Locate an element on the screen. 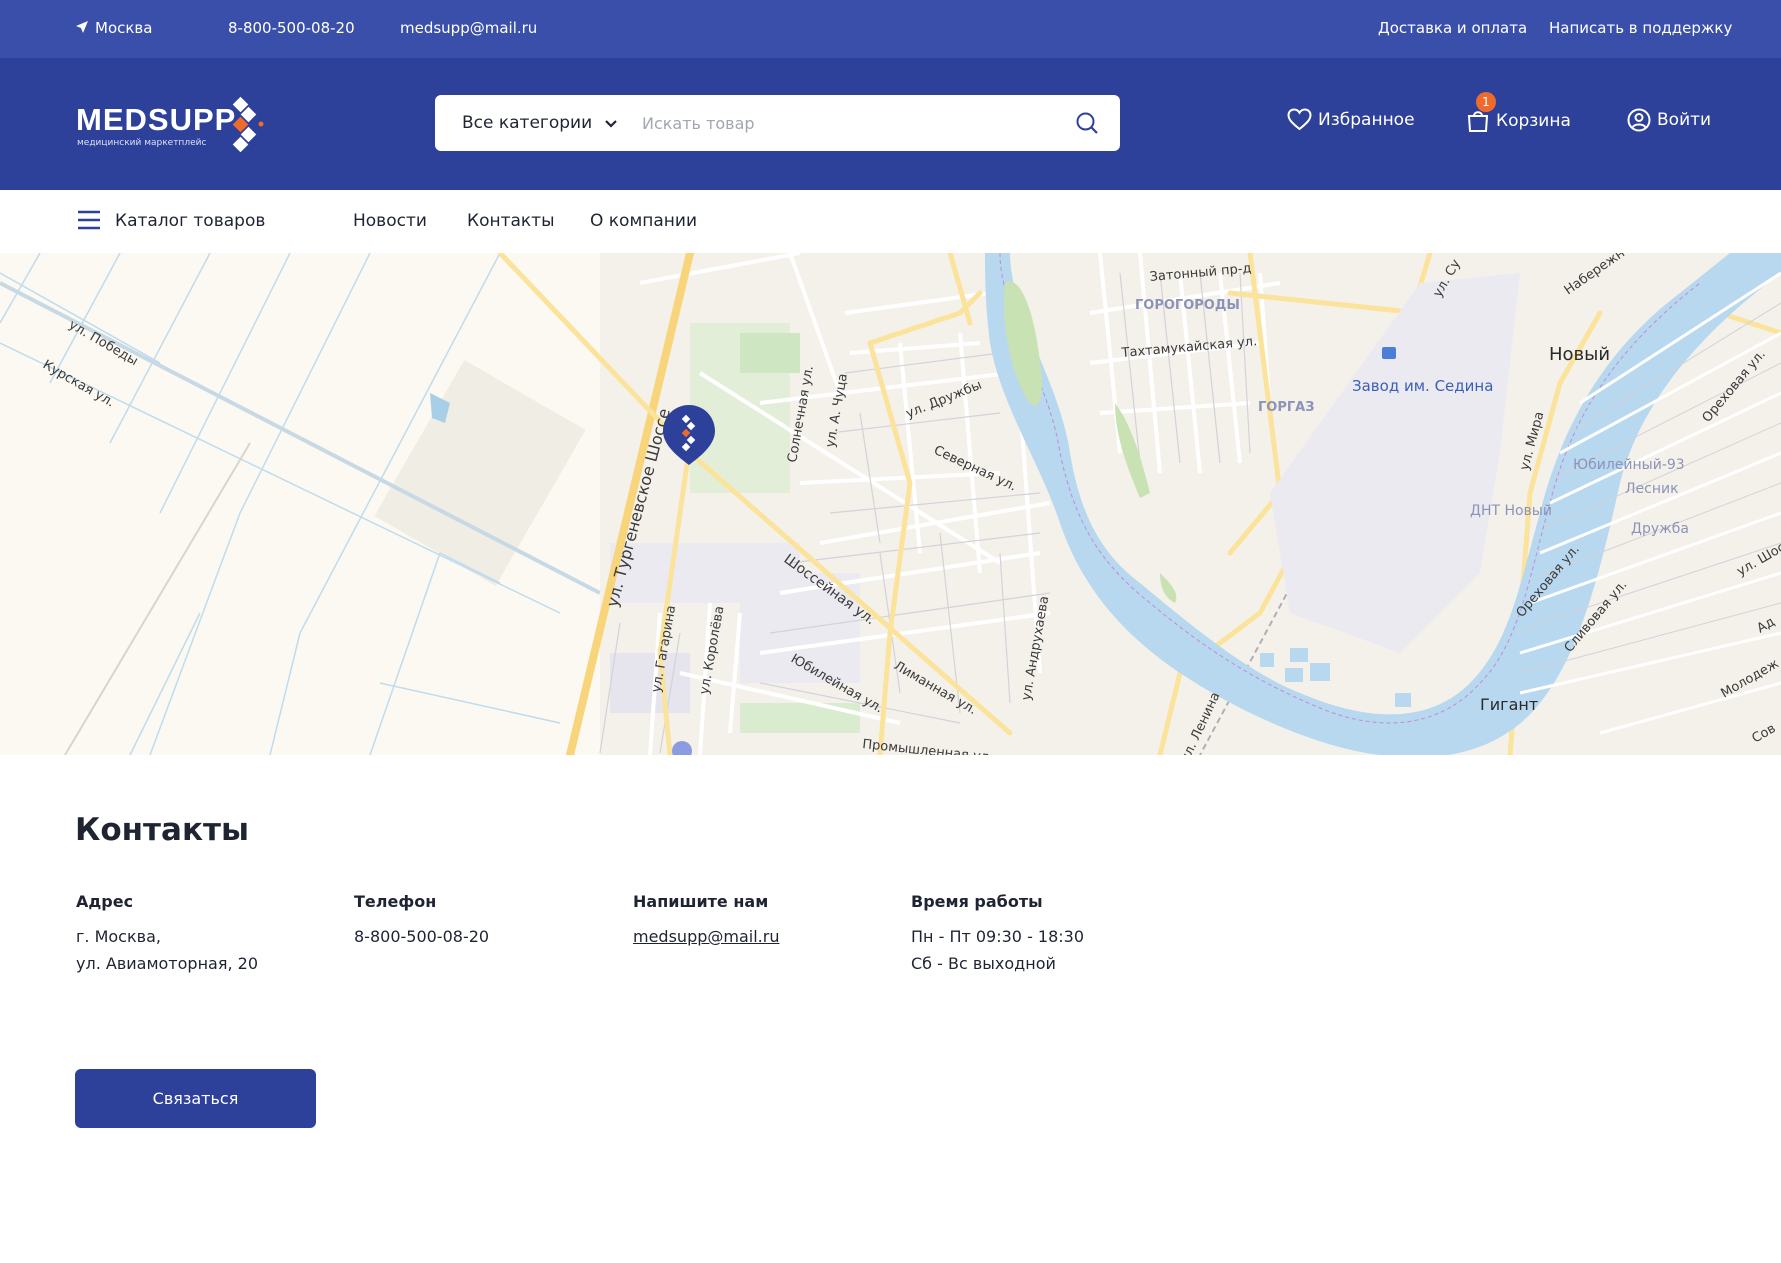  map-label-zavod: Завод им. Седина is located at coordinates (1422, 386).